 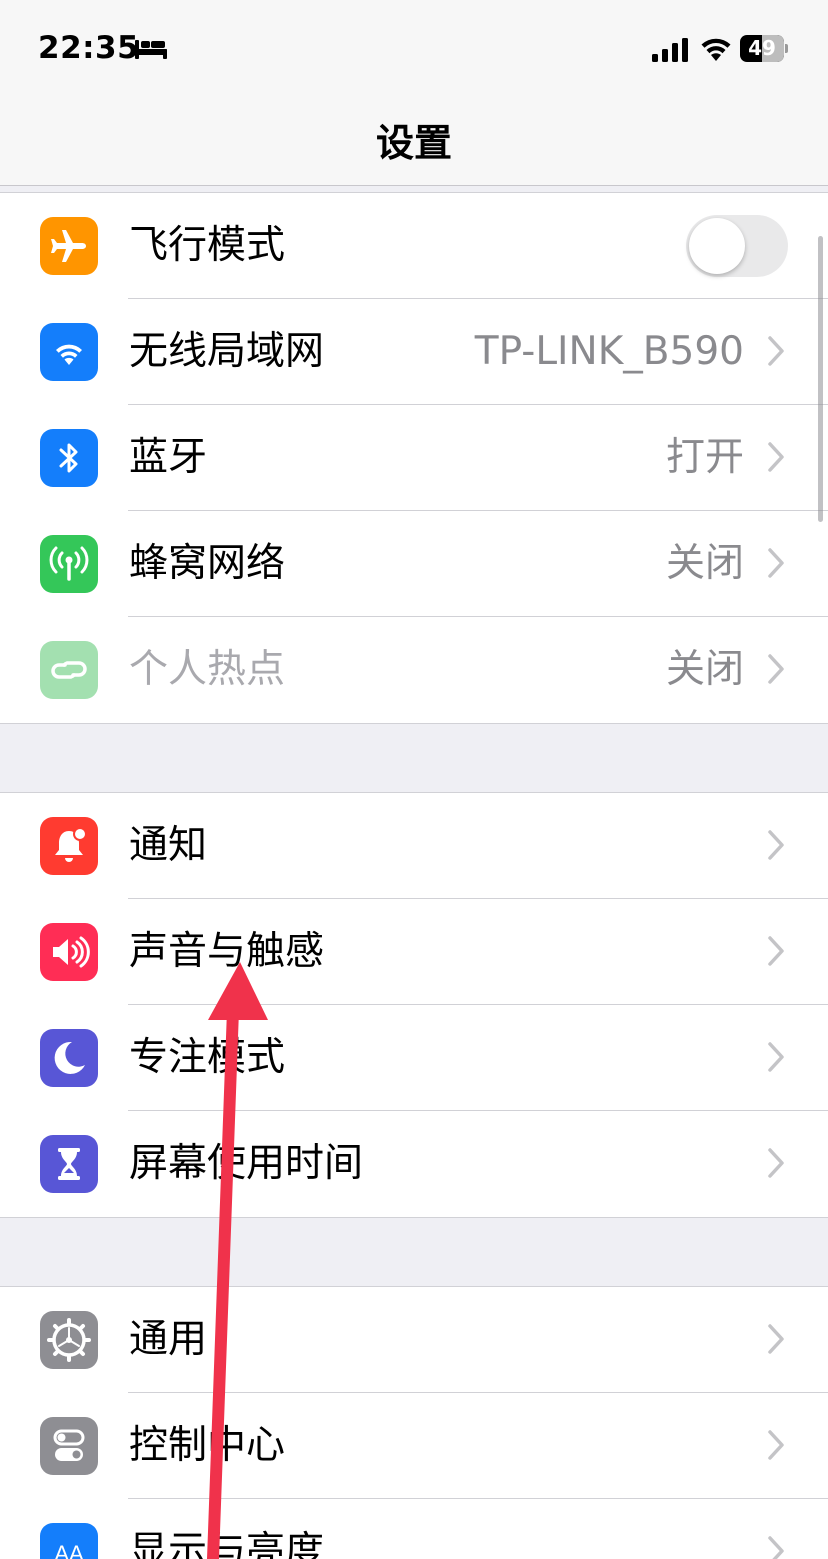 What do you see at coordinates (414, 670) in the screenshot?
I see `settings-row-hotspot: 个人热点 关闭` at bounding box center [414, 670].